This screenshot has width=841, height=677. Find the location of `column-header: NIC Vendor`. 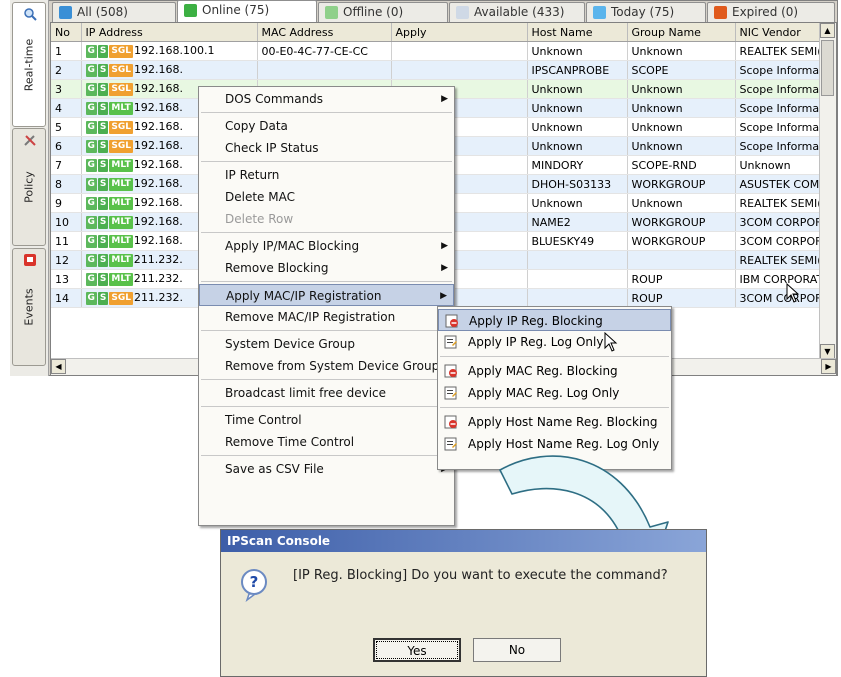

column-header: NIC Vendor is located at coordinates (783, 32).